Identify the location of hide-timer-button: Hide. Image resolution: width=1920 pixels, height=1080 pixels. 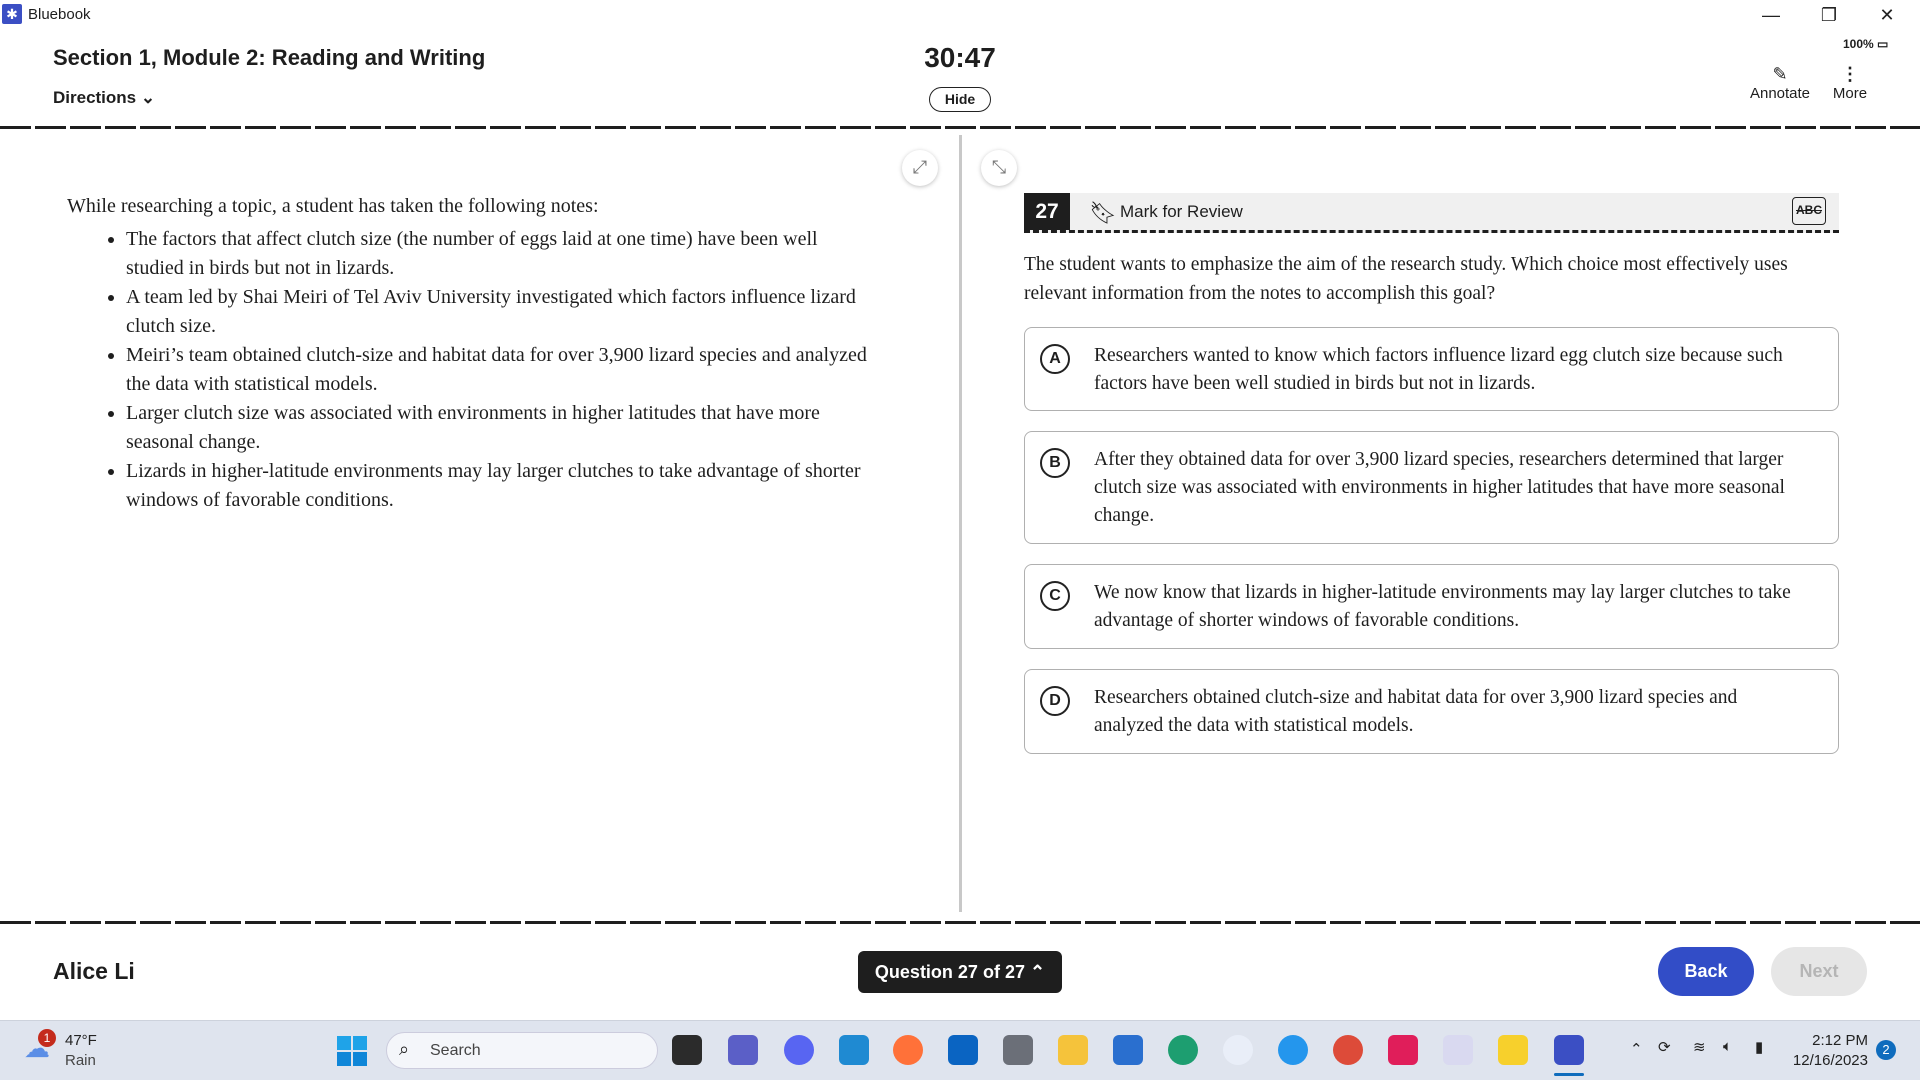
(960, 99).